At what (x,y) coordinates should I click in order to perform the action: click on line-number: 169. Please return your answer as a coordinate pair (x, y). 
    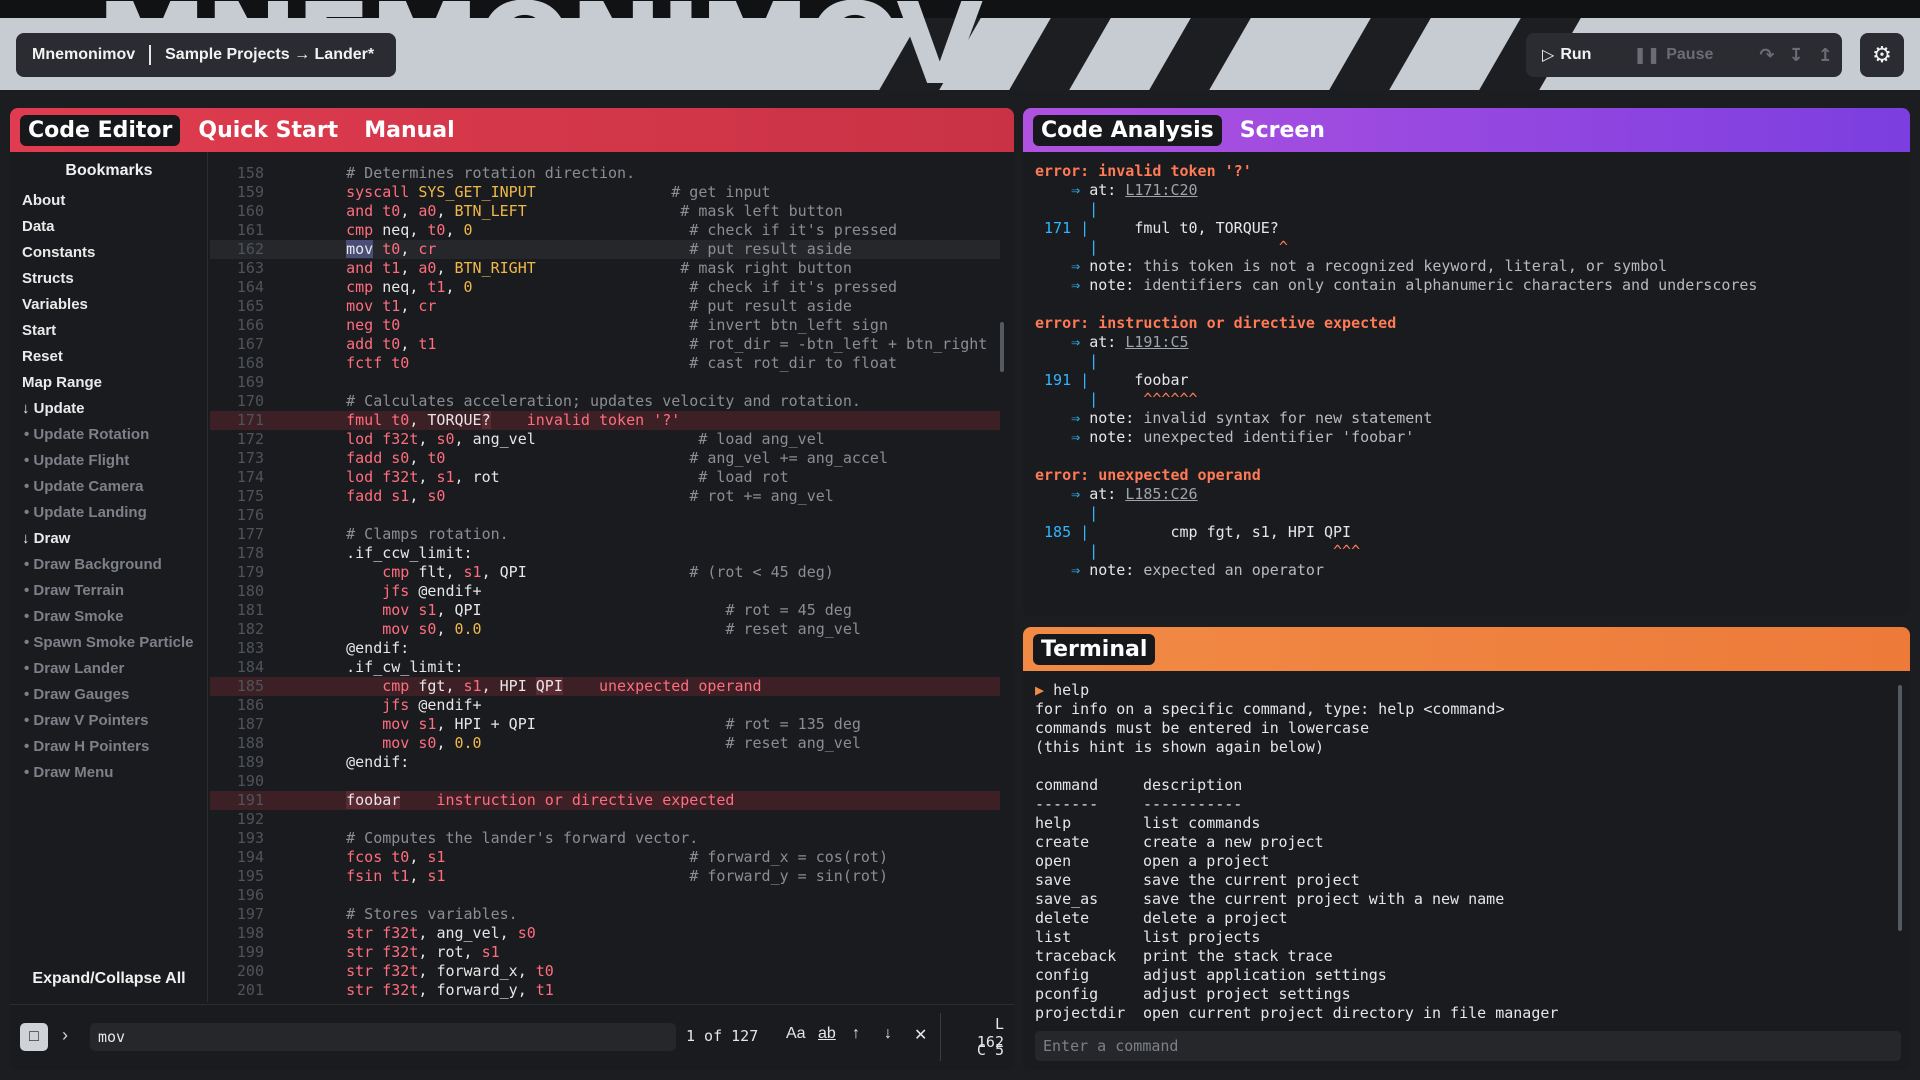
    Looking at the image, I should click on (237, 382).